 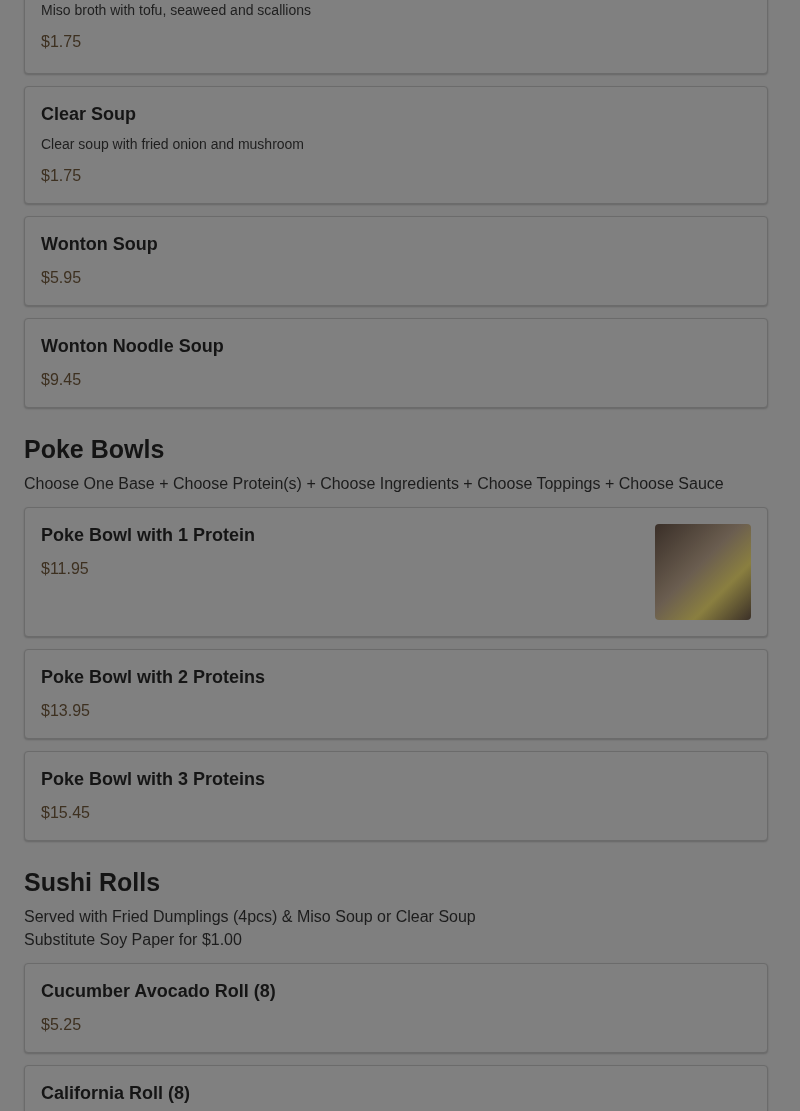 What do you see at coordinates (148, 535) in the screenshot?
I see `item-name: Poke Bowl with 1 Protein` at bounding box center [148, 535].